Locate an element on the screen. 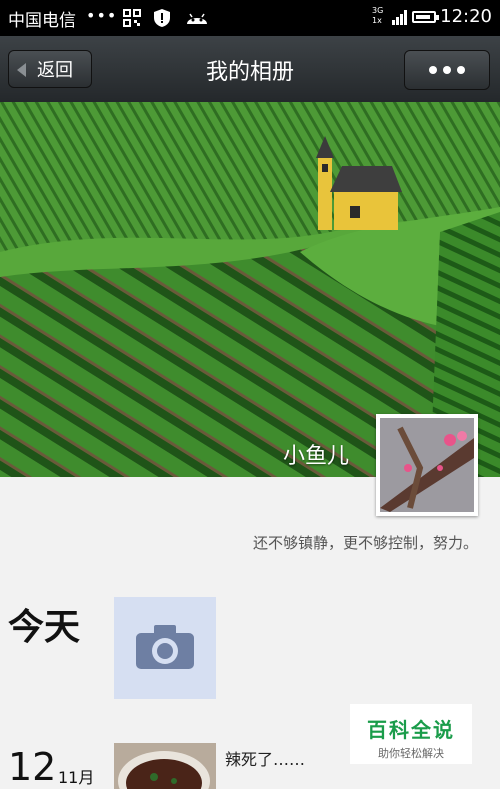  carrier-label: 中国电信 is located at coordinates (42, 21).